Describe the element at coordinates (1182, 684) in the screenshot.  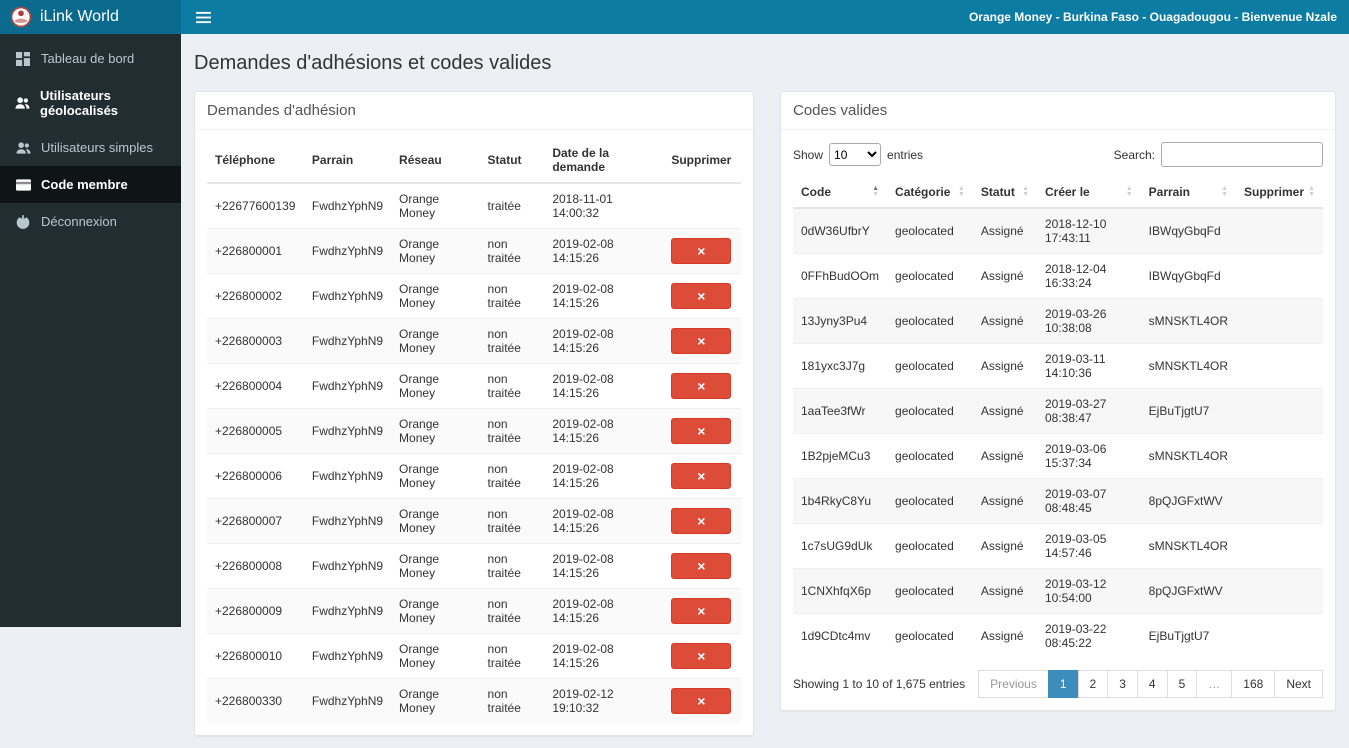
I see `page-button-5: 5` at that location.